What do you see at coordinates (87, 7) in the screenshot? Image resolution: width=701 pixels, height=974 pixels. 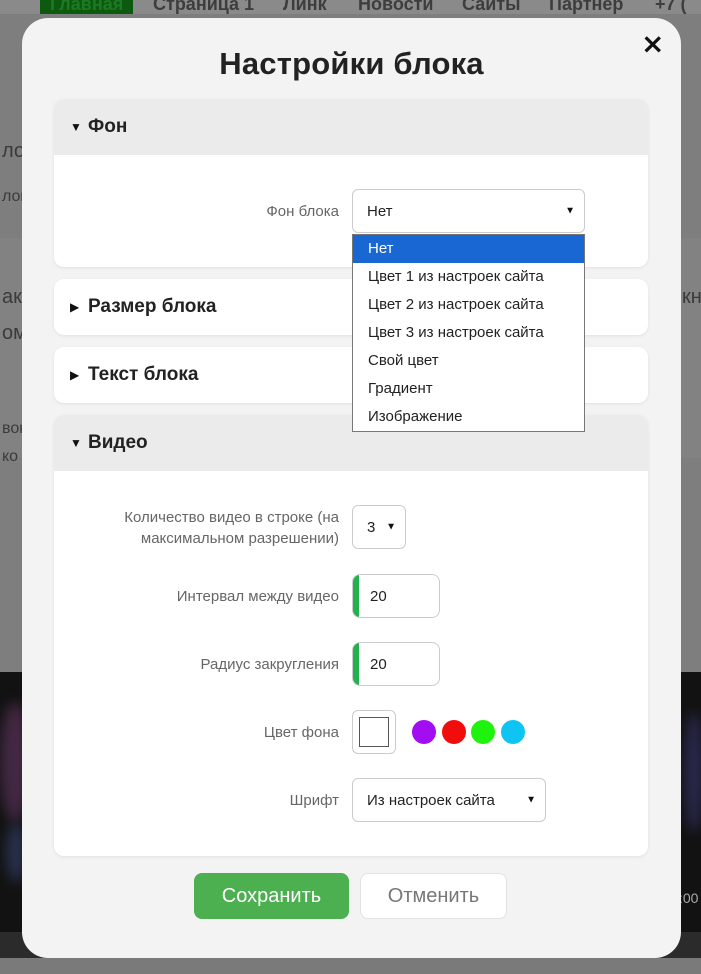 I see `nav-item-home: Главная` at bounding box center [87, 7].